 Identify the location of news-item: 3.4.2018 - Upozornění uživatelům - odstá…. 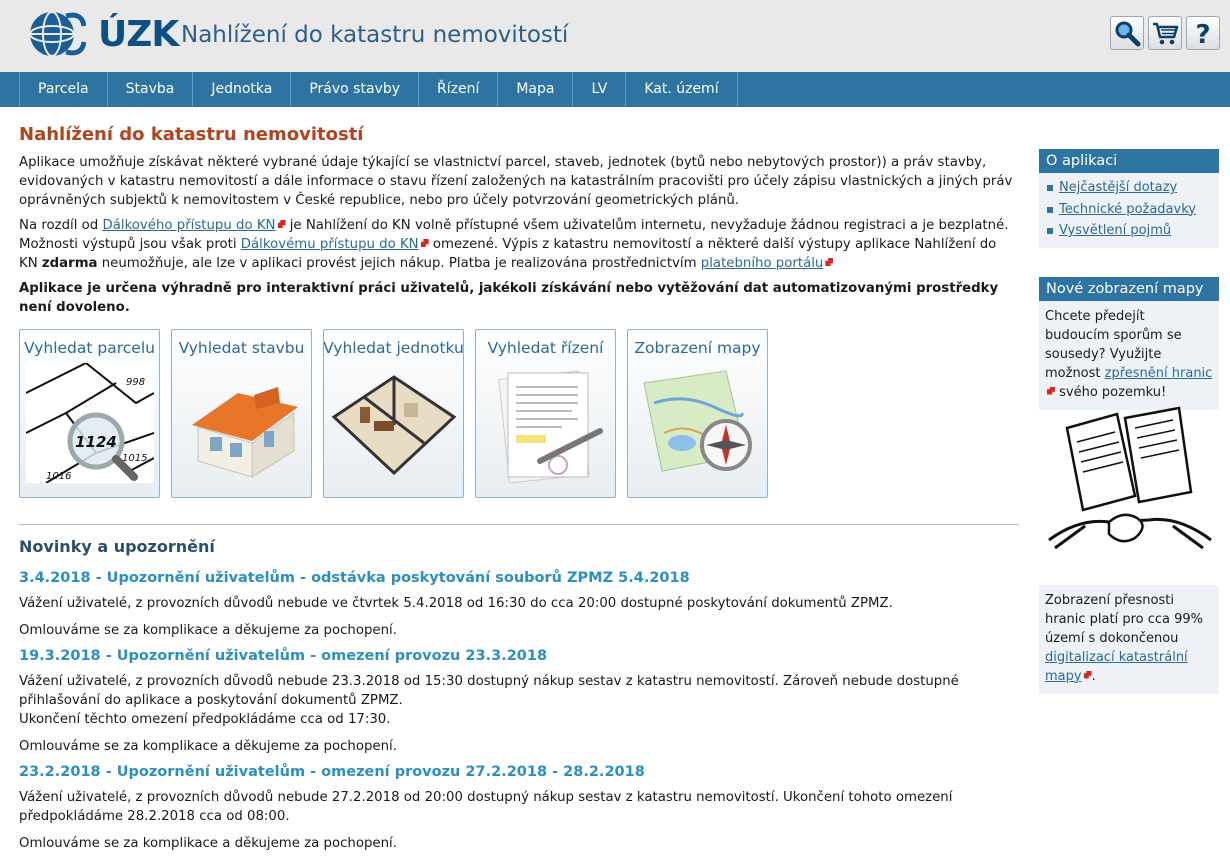
(519, 605).